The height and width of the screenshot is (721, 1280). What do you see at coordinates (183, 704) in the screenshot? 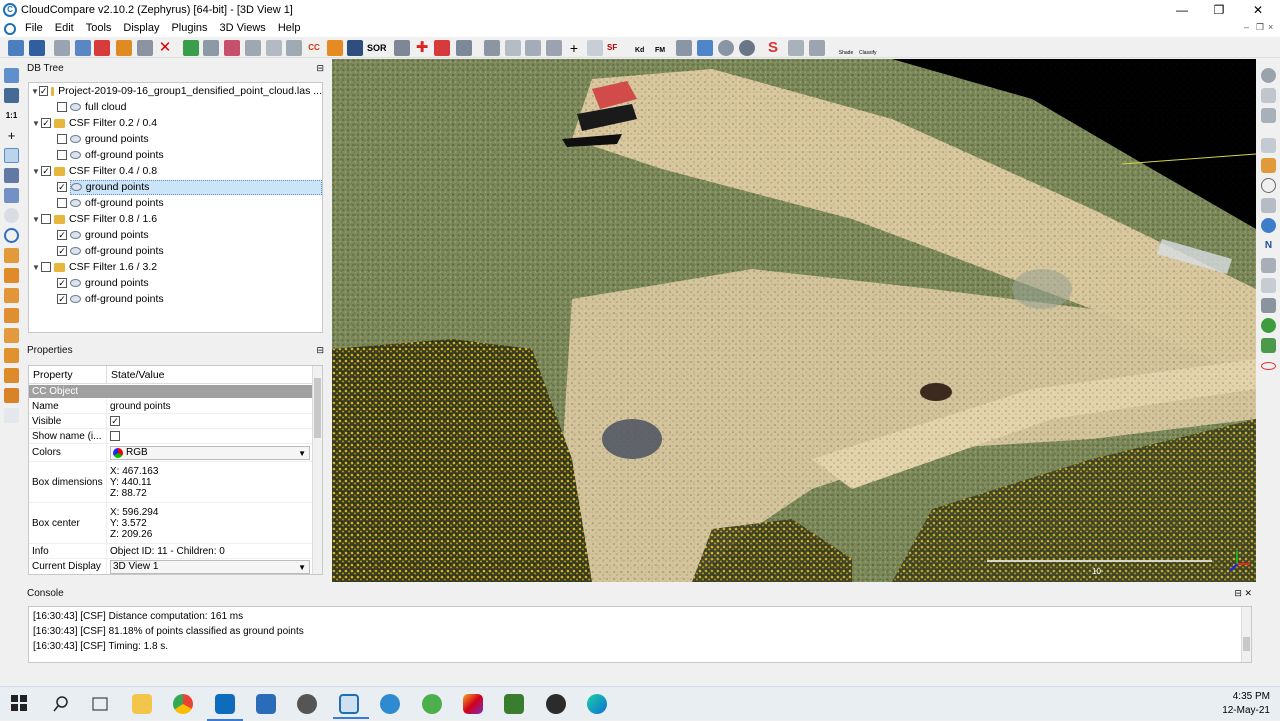
I see `chrome-icon` at bounding box center [183, 704].